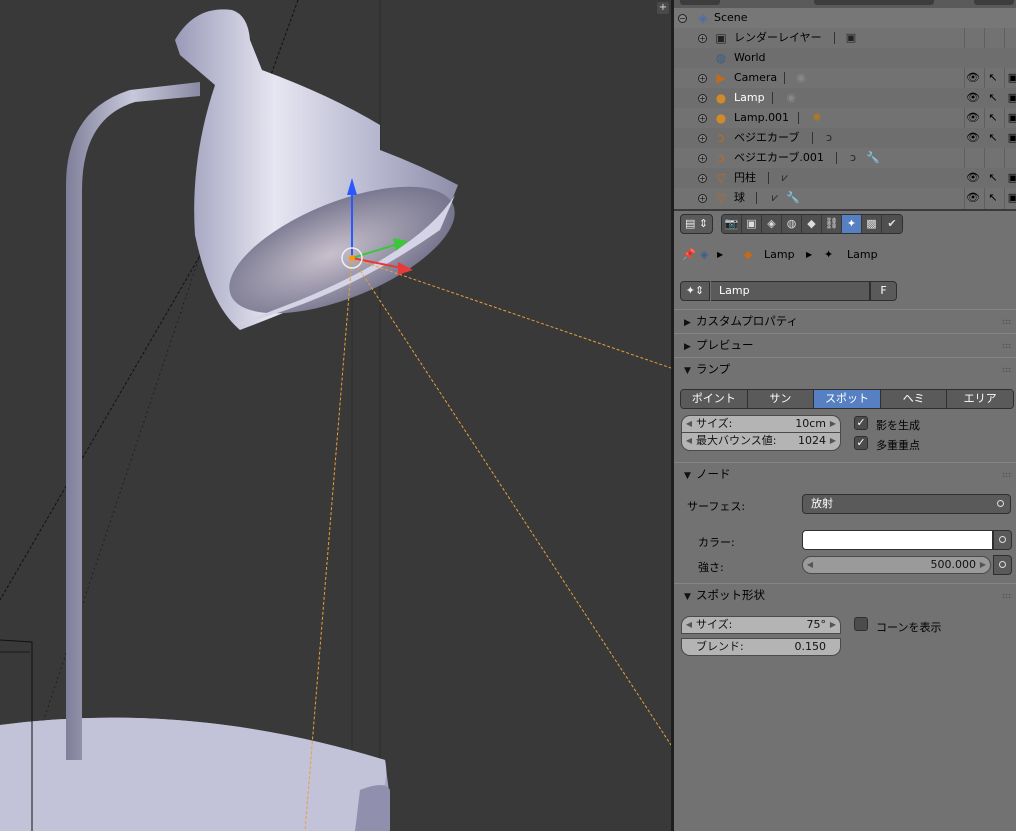 This screenshot has height=831, width=1016. What do you see at coordinates (847, 399) in the screenshot?
I see `lamp-type-spot-button: スポット` at bounding box center [847, 399].